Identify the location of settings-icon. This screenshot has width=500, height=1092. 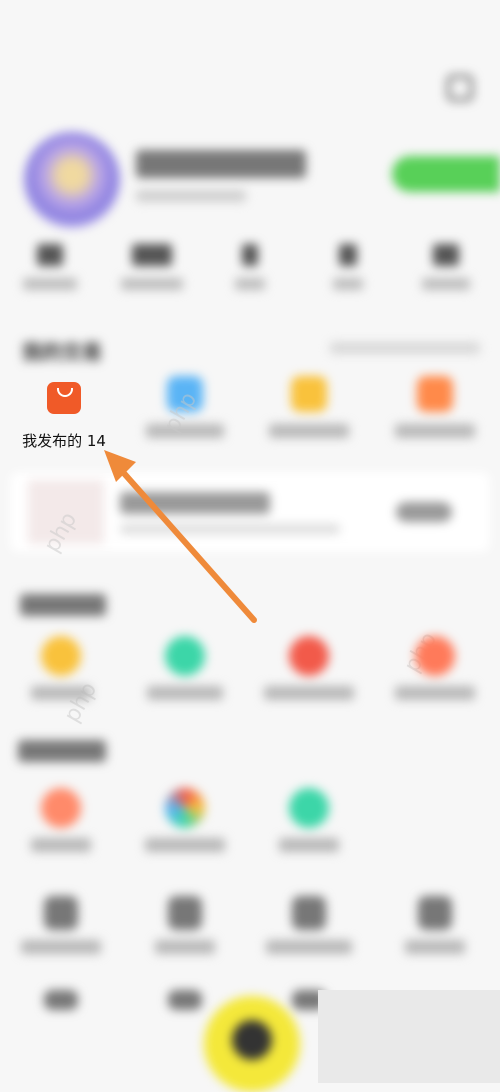
(463, 91).